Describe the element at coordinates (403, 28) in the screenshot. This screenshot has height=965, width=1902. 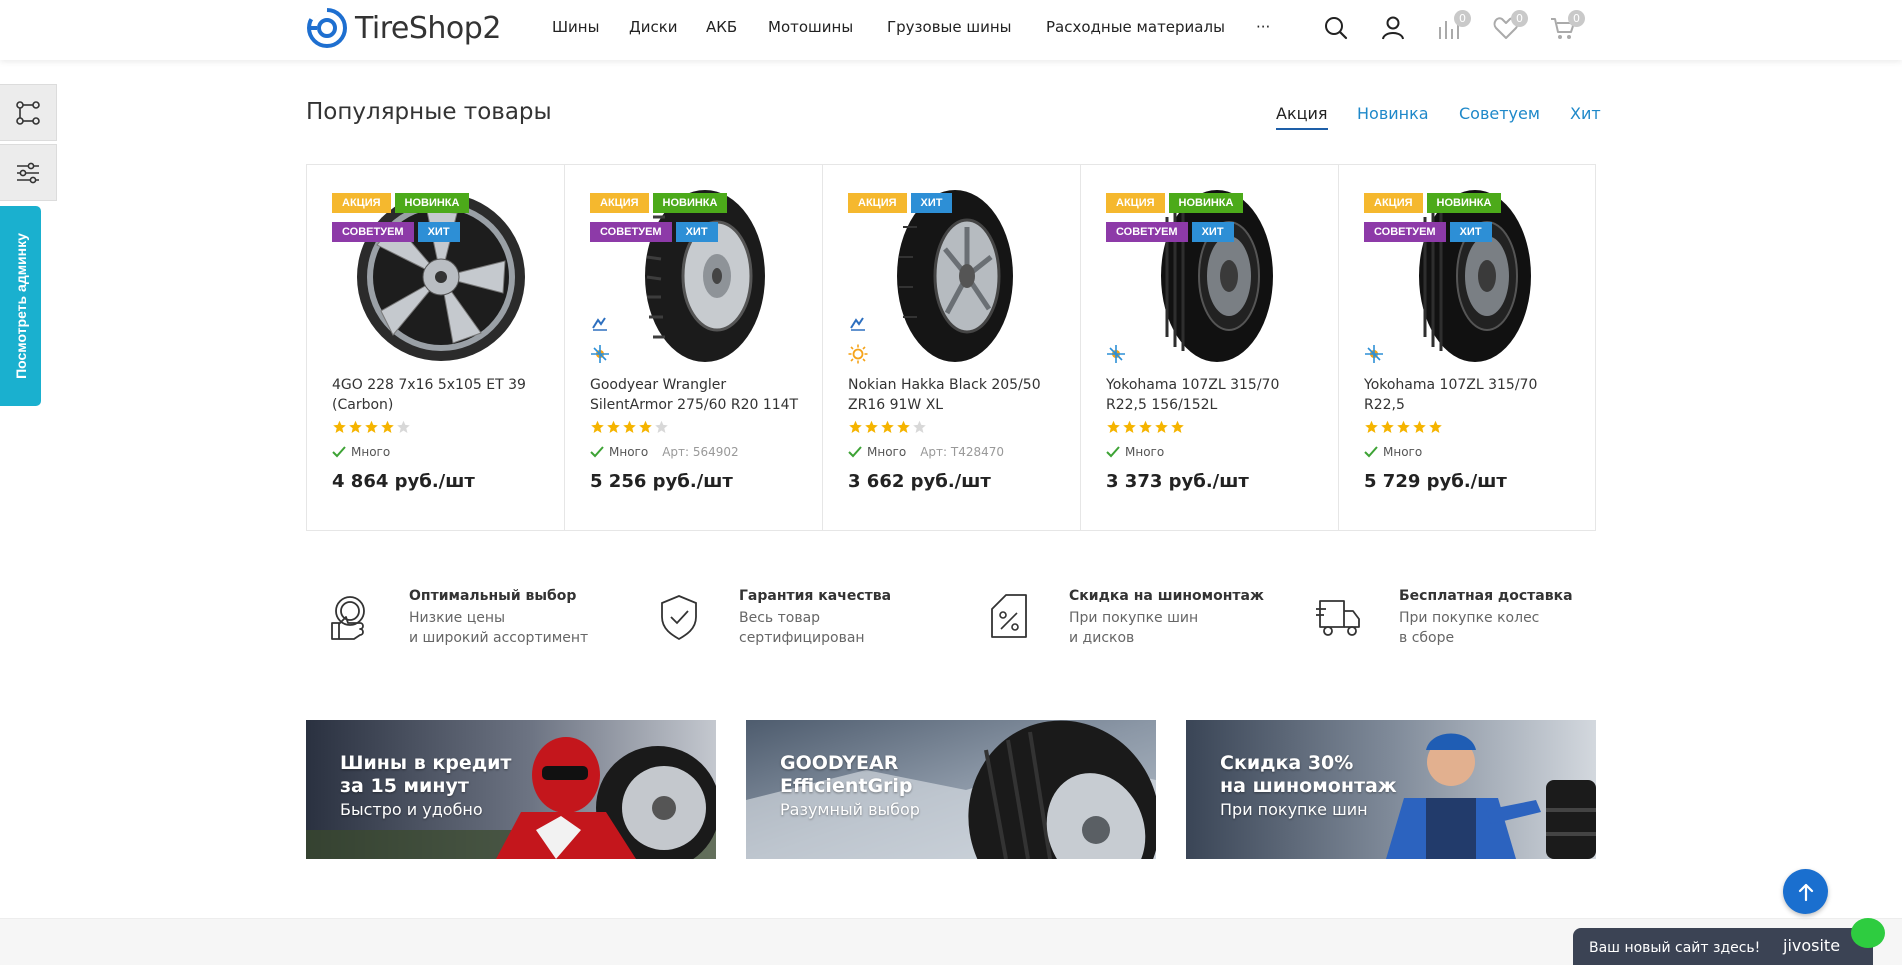
I see `logo: TireShop2` at that location.